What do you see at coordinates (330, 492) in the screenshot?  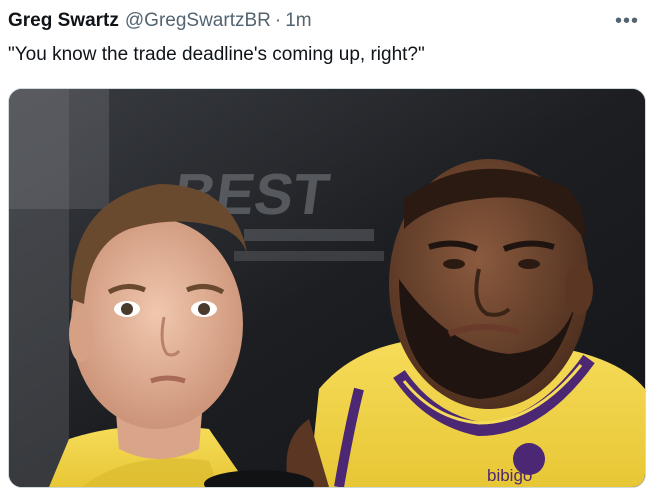 I see `bottom-spacer` at bounding box center [330, 492].